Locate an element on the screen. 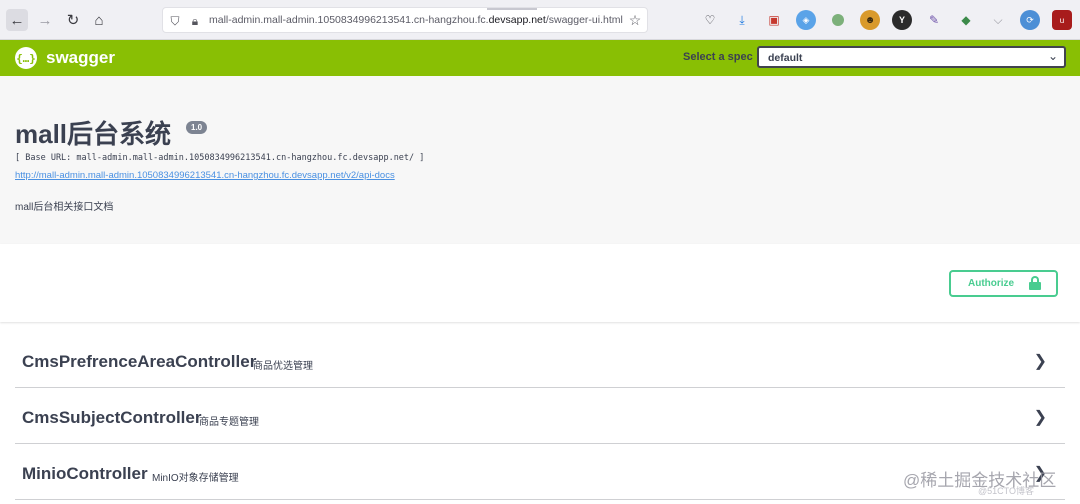 The image size is (1080, 504). tab-indicator is located at coordinates (512, 9).